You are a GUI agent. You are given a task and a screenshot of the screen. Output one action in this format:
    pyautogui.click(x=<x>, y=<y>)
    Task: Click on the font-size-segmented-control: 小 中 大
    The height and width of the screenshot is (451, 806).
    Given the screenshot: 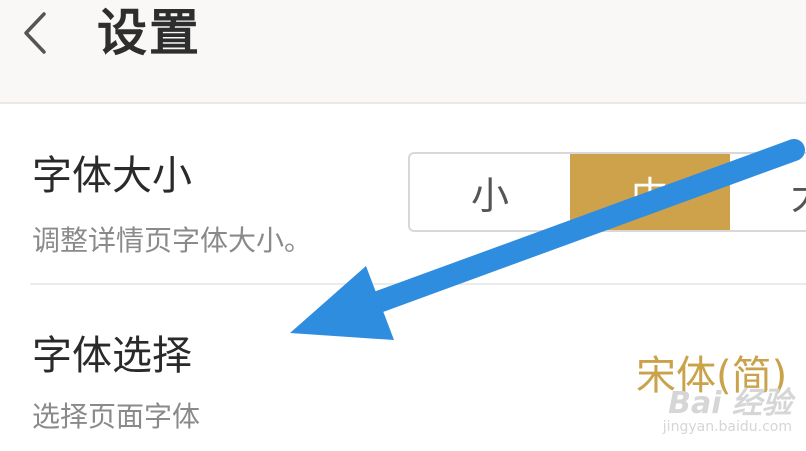 What is the action you would take?
    pyautogui.click(x=607, y=192)
    